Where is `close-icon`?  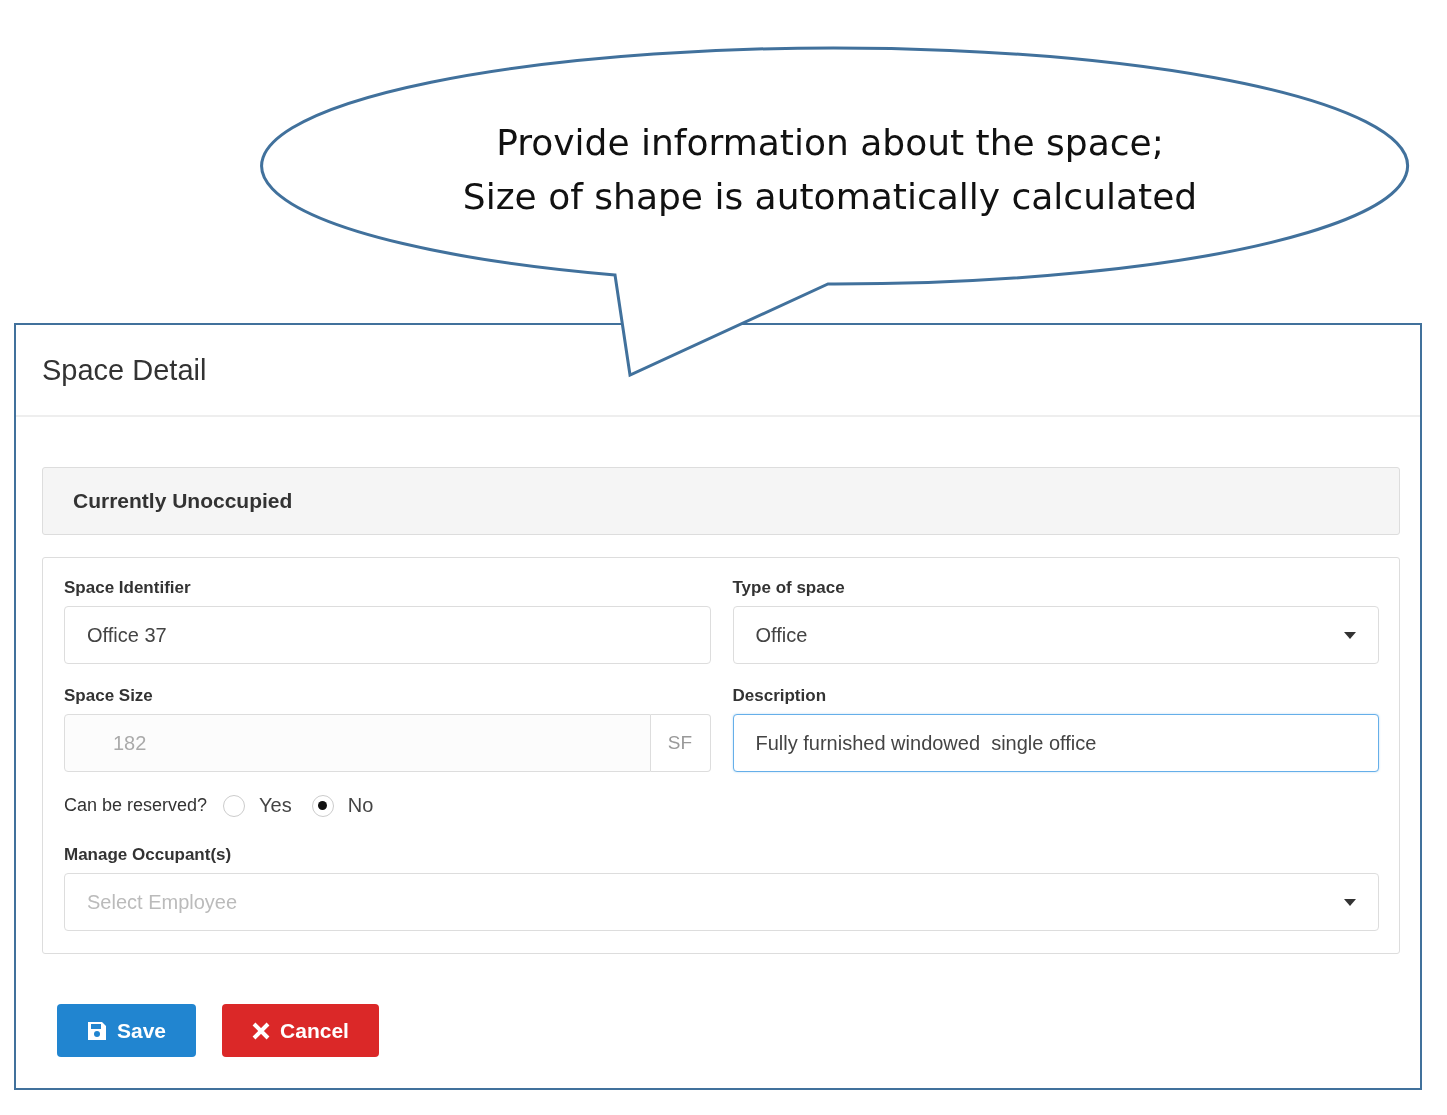
close-icon is located at coordinates (261, 1030).